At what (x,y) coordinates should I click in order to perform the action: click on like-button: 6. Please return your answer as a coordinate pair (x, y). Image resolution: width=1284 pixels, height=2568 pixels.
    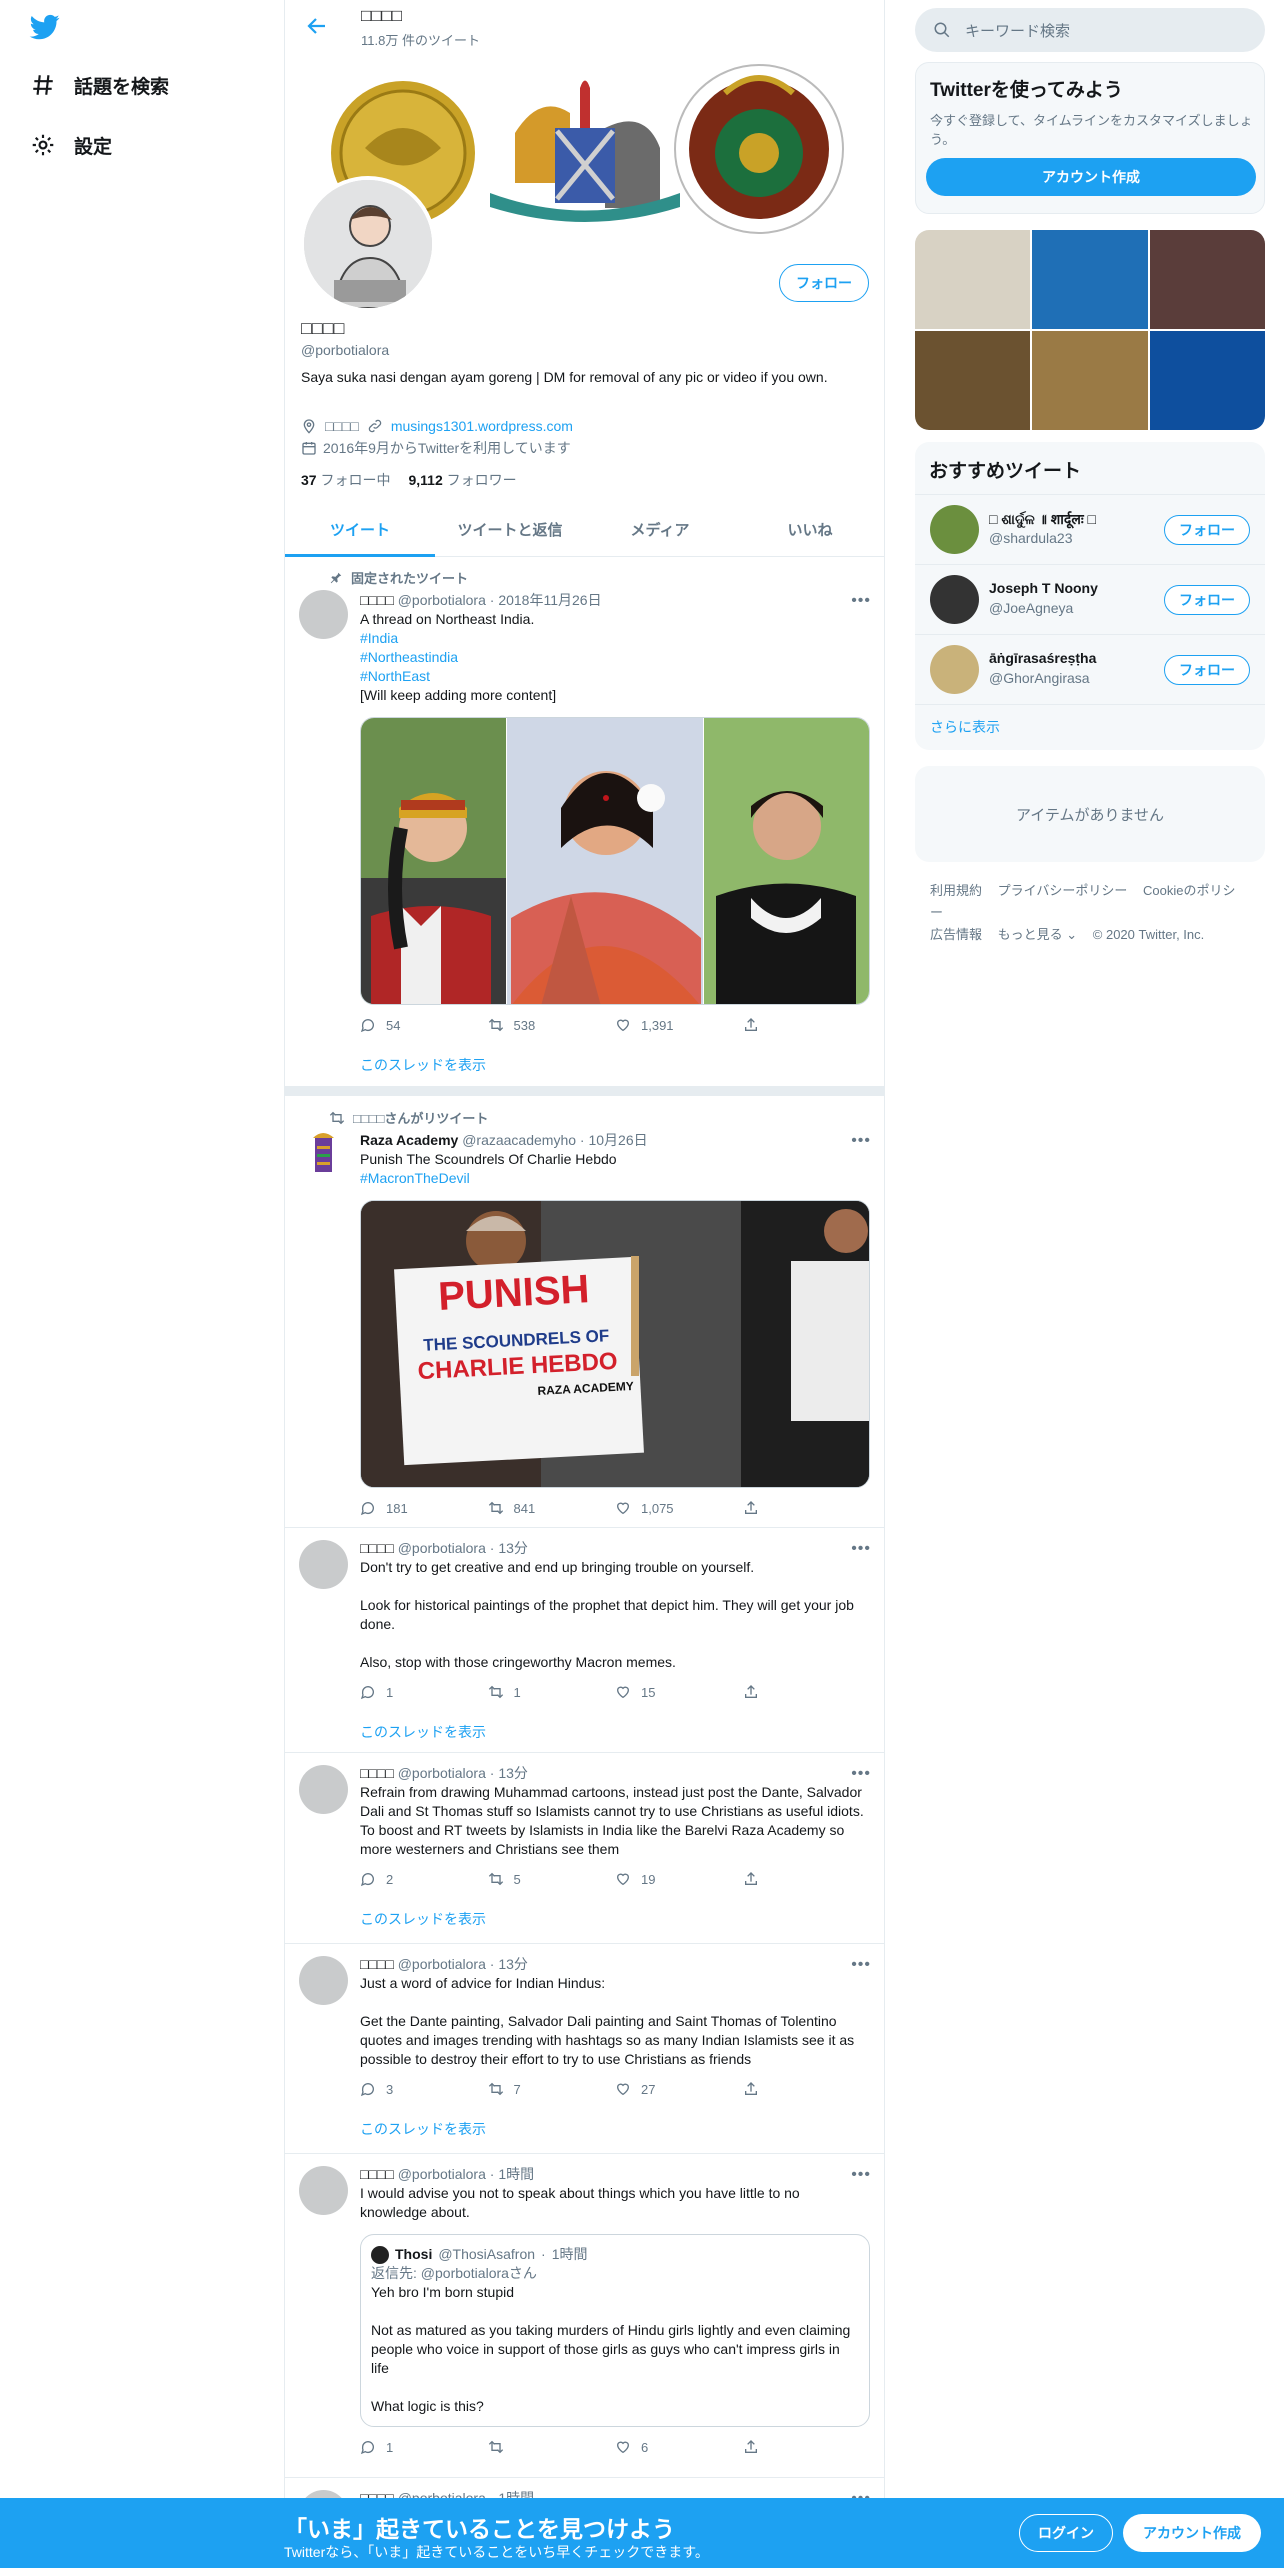
    Looking at the image, I should click on (679, 2447).